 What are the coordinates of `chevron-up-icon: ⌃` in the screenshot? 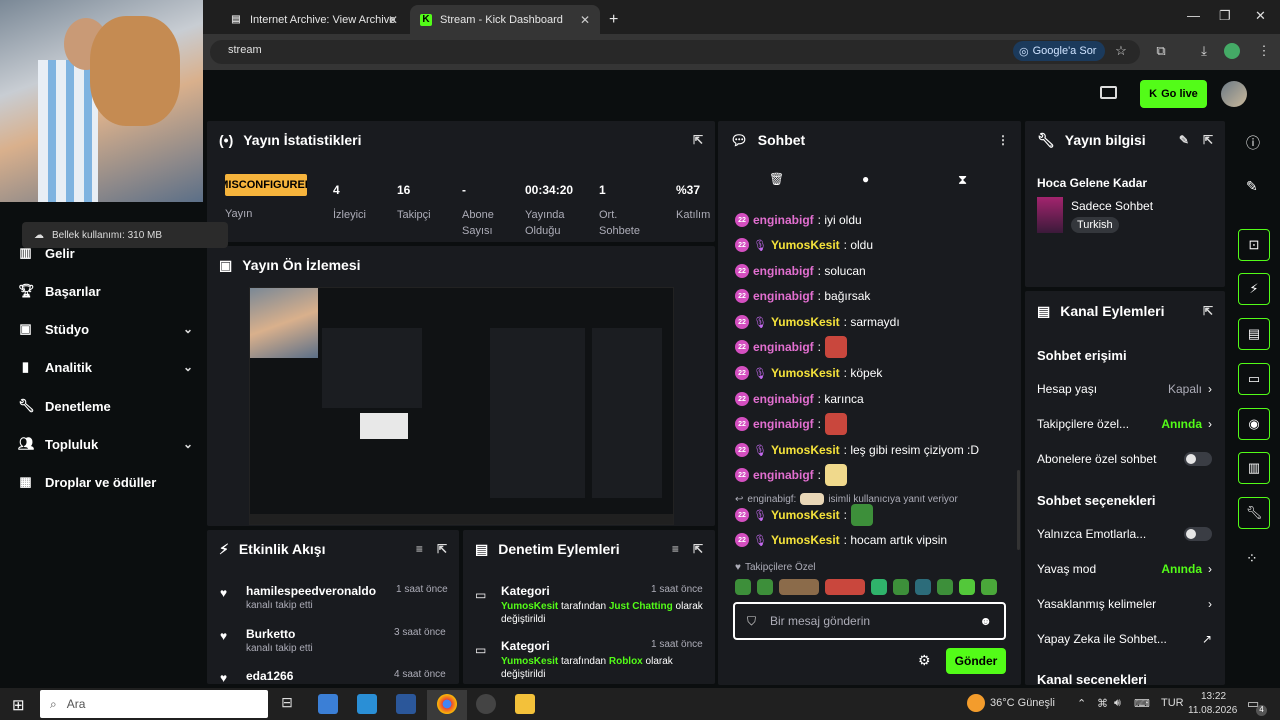 It's located at (1081, 703).